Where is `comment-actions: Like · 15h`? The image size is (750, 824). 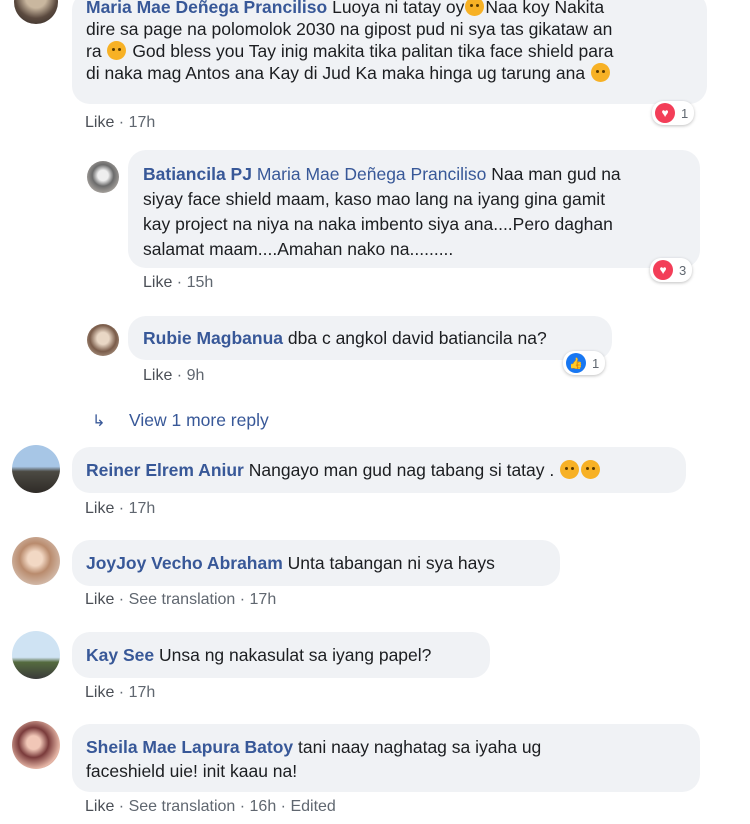 comment-actions: Like · 15h is located at coordinates (178, 283).